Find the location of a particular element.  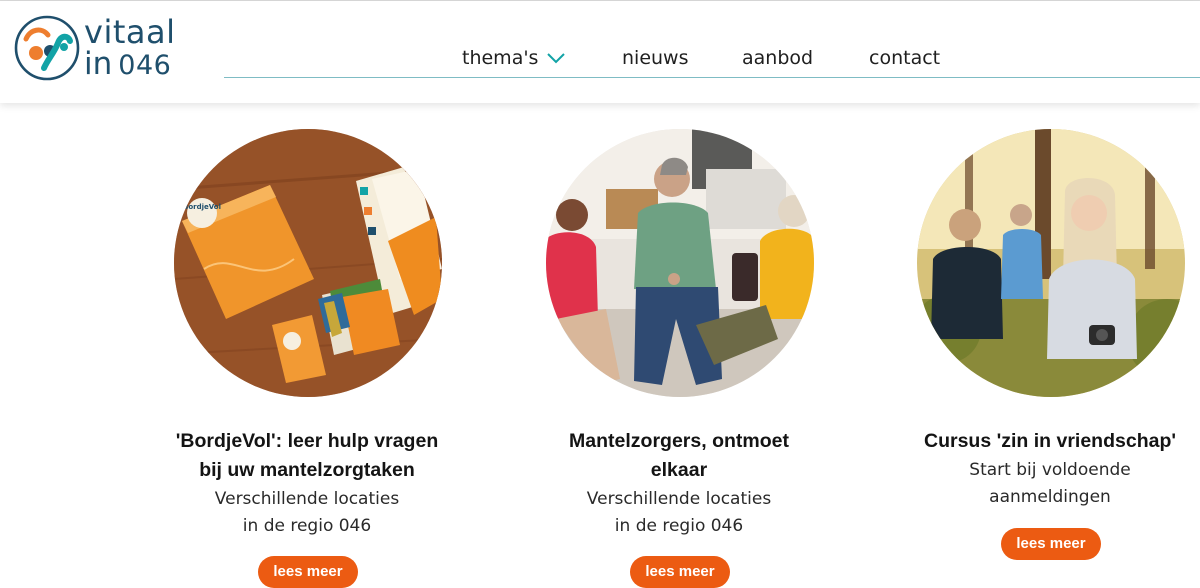

nav-item-themas-label: thema's is located at coordinates (500, 58).